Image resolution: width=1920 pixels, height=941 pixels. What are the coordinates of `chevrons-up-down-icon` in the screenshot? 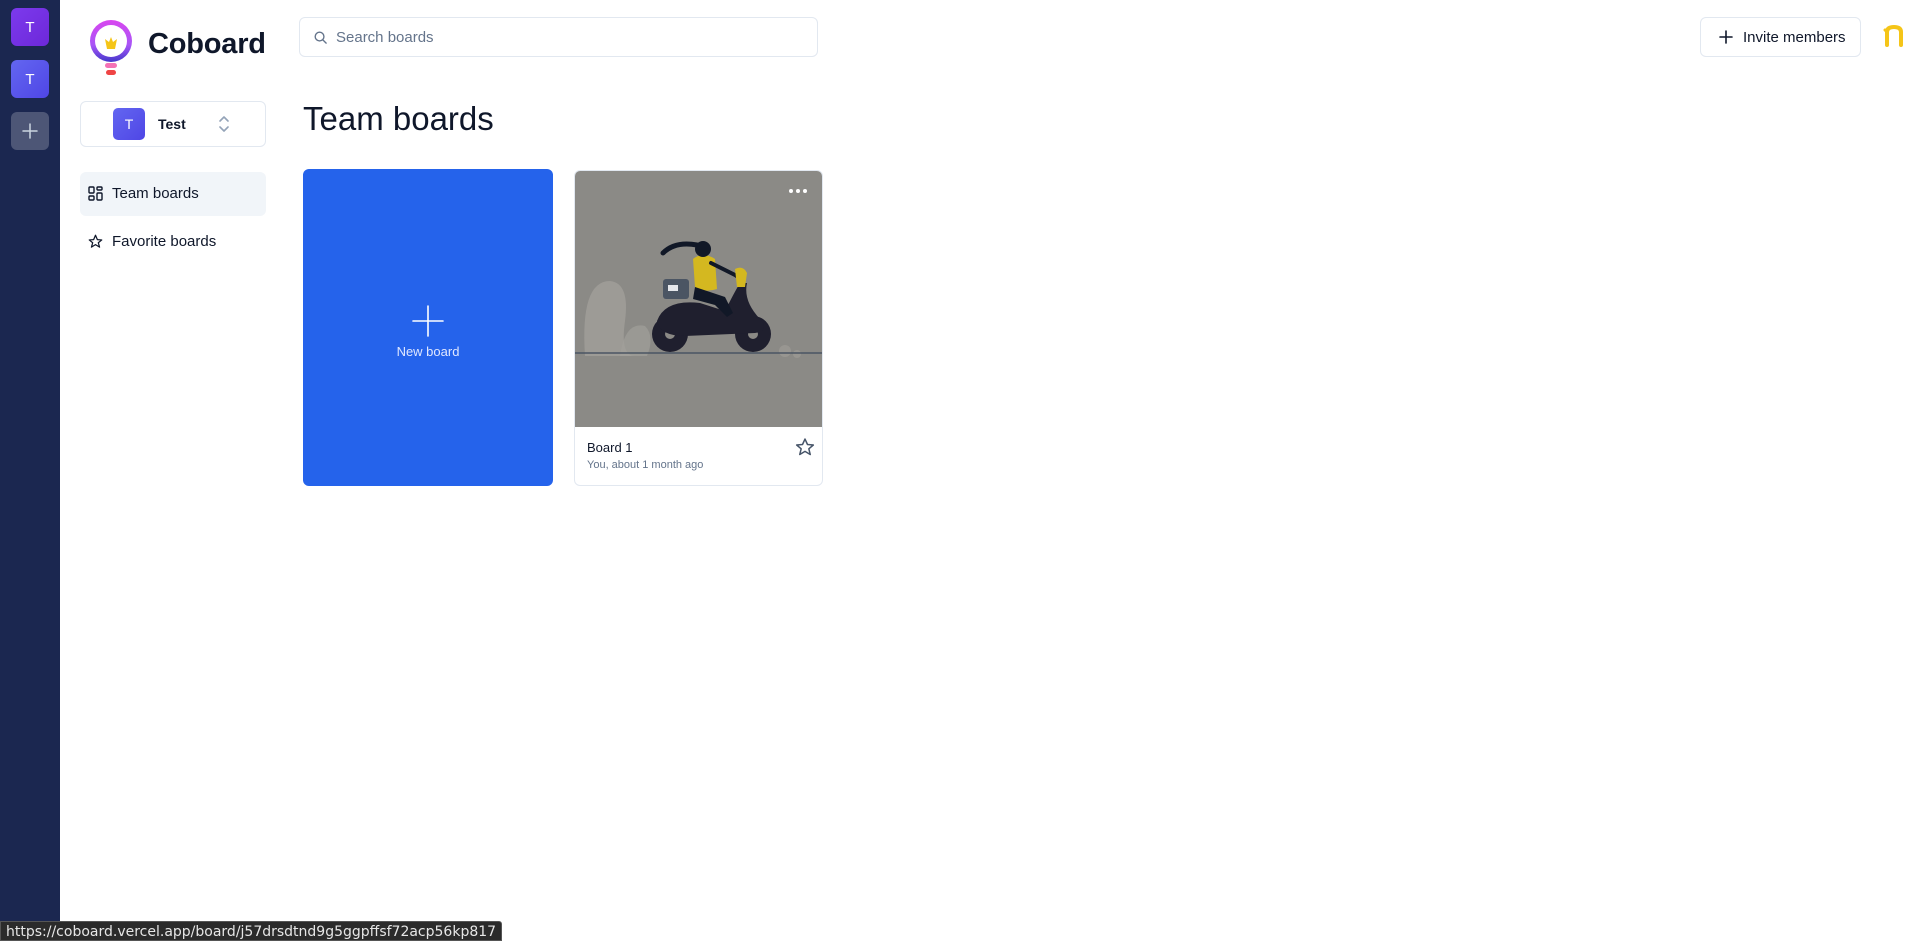 It's located at (224, 124).